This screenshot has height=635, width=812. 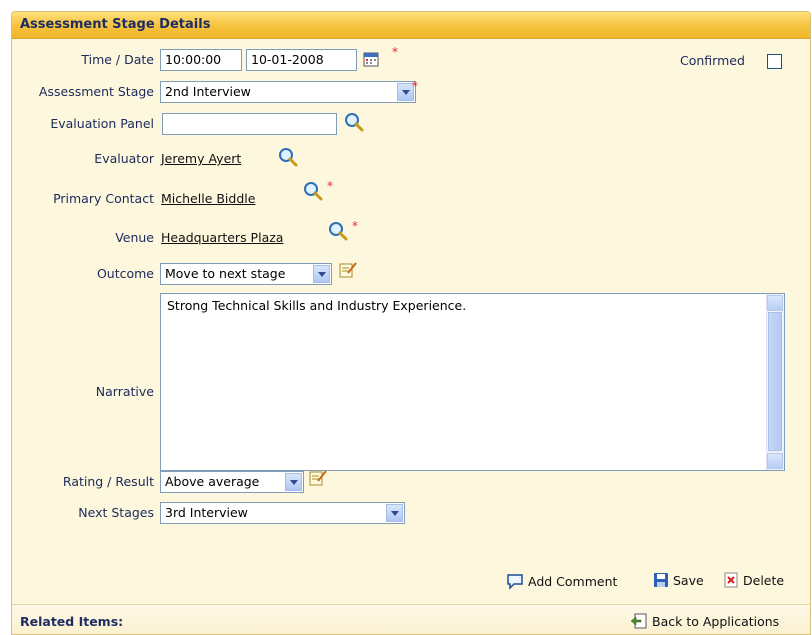 I want to click on scroll-thumb, so click(x=775, y=381).